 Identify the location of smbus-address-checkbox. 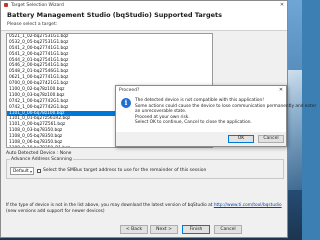
(39, 171).